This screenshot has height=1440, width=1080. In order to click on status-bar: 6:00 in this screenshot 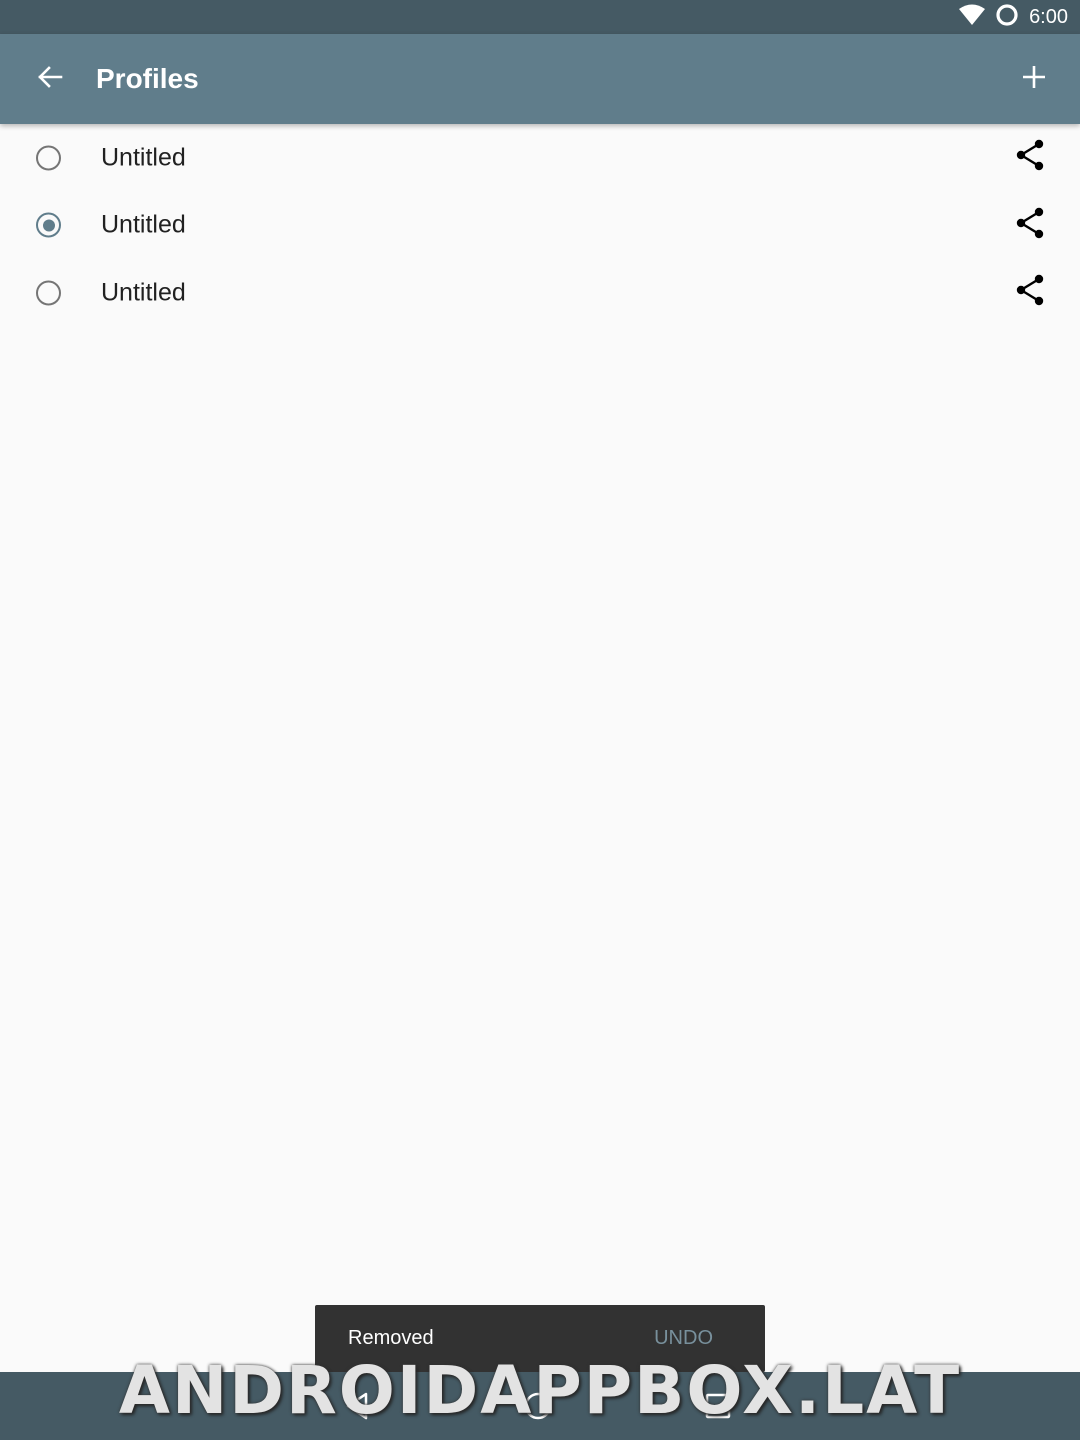, I will do `click(540, 17)`.